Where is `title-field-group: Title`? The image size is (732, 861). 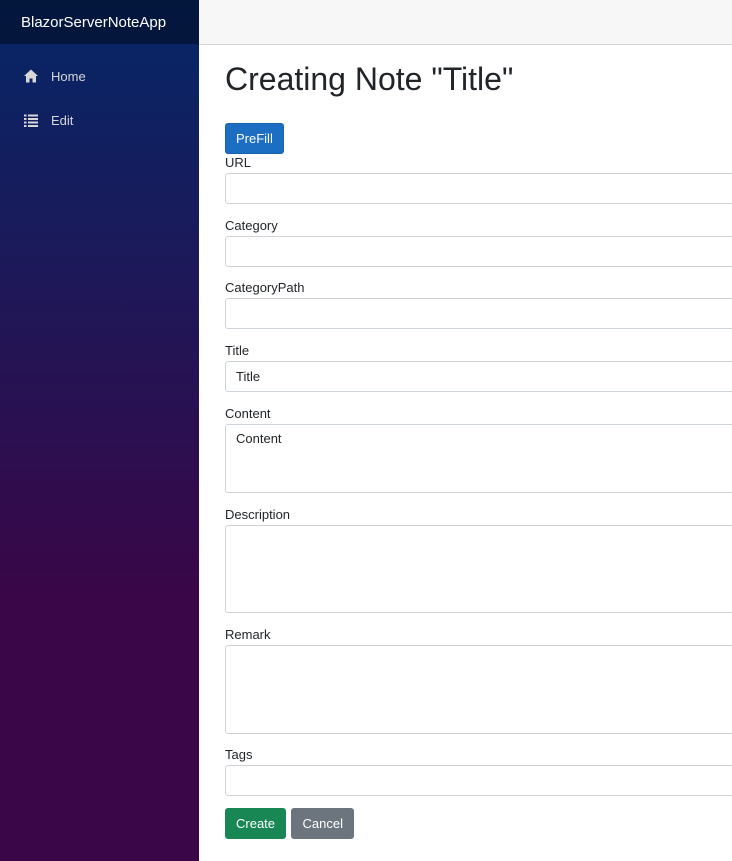
title-field-group: Title is located at coordinates (478, 367).